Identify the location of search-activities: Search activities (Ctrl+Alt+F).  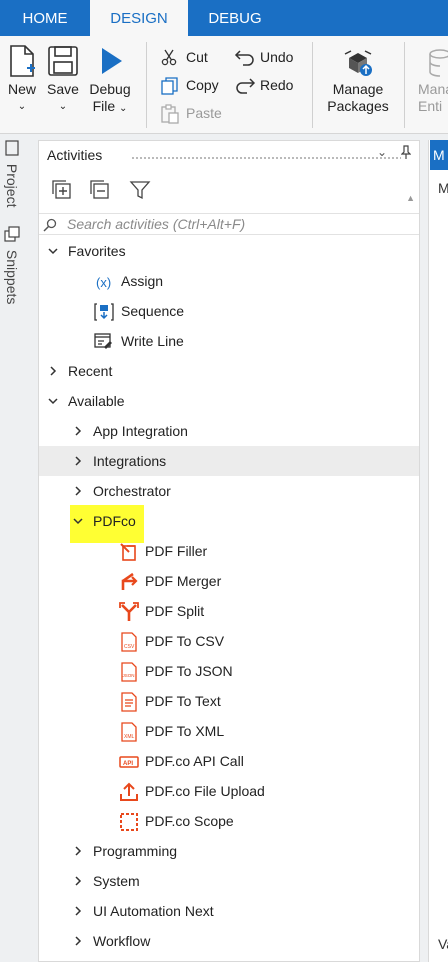
(229, 224).